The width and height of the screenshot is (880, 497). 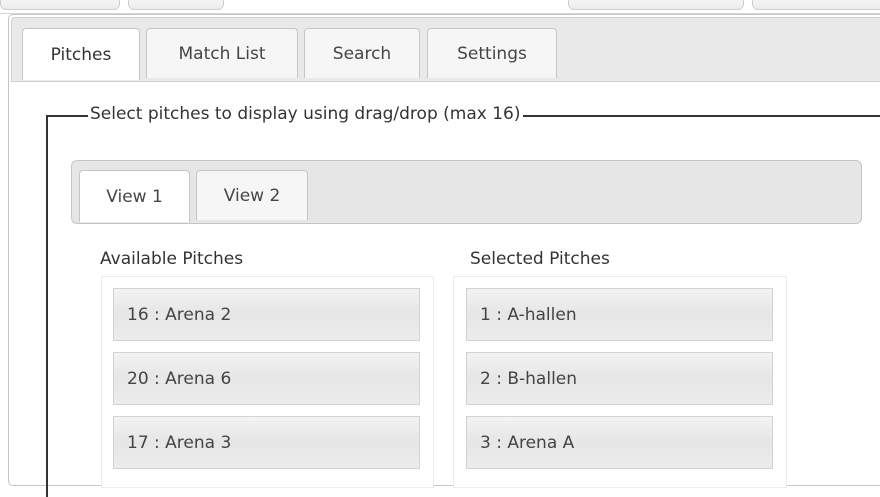 What do you see at coordinates (619, 314) in the screenshot?
I see `selected-pitch-item: 1 : A-hallen` at bounding box center [619, 314].